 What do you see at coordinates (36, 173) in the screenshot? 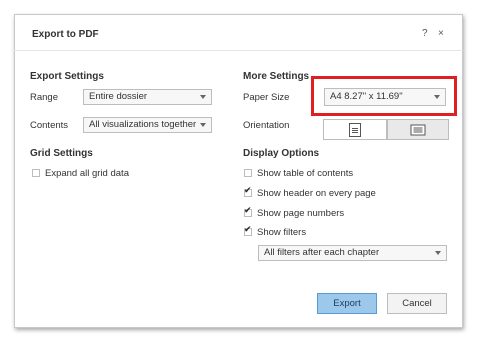
I see `expand-grid-checkbox` at bounding box center [36, 173].